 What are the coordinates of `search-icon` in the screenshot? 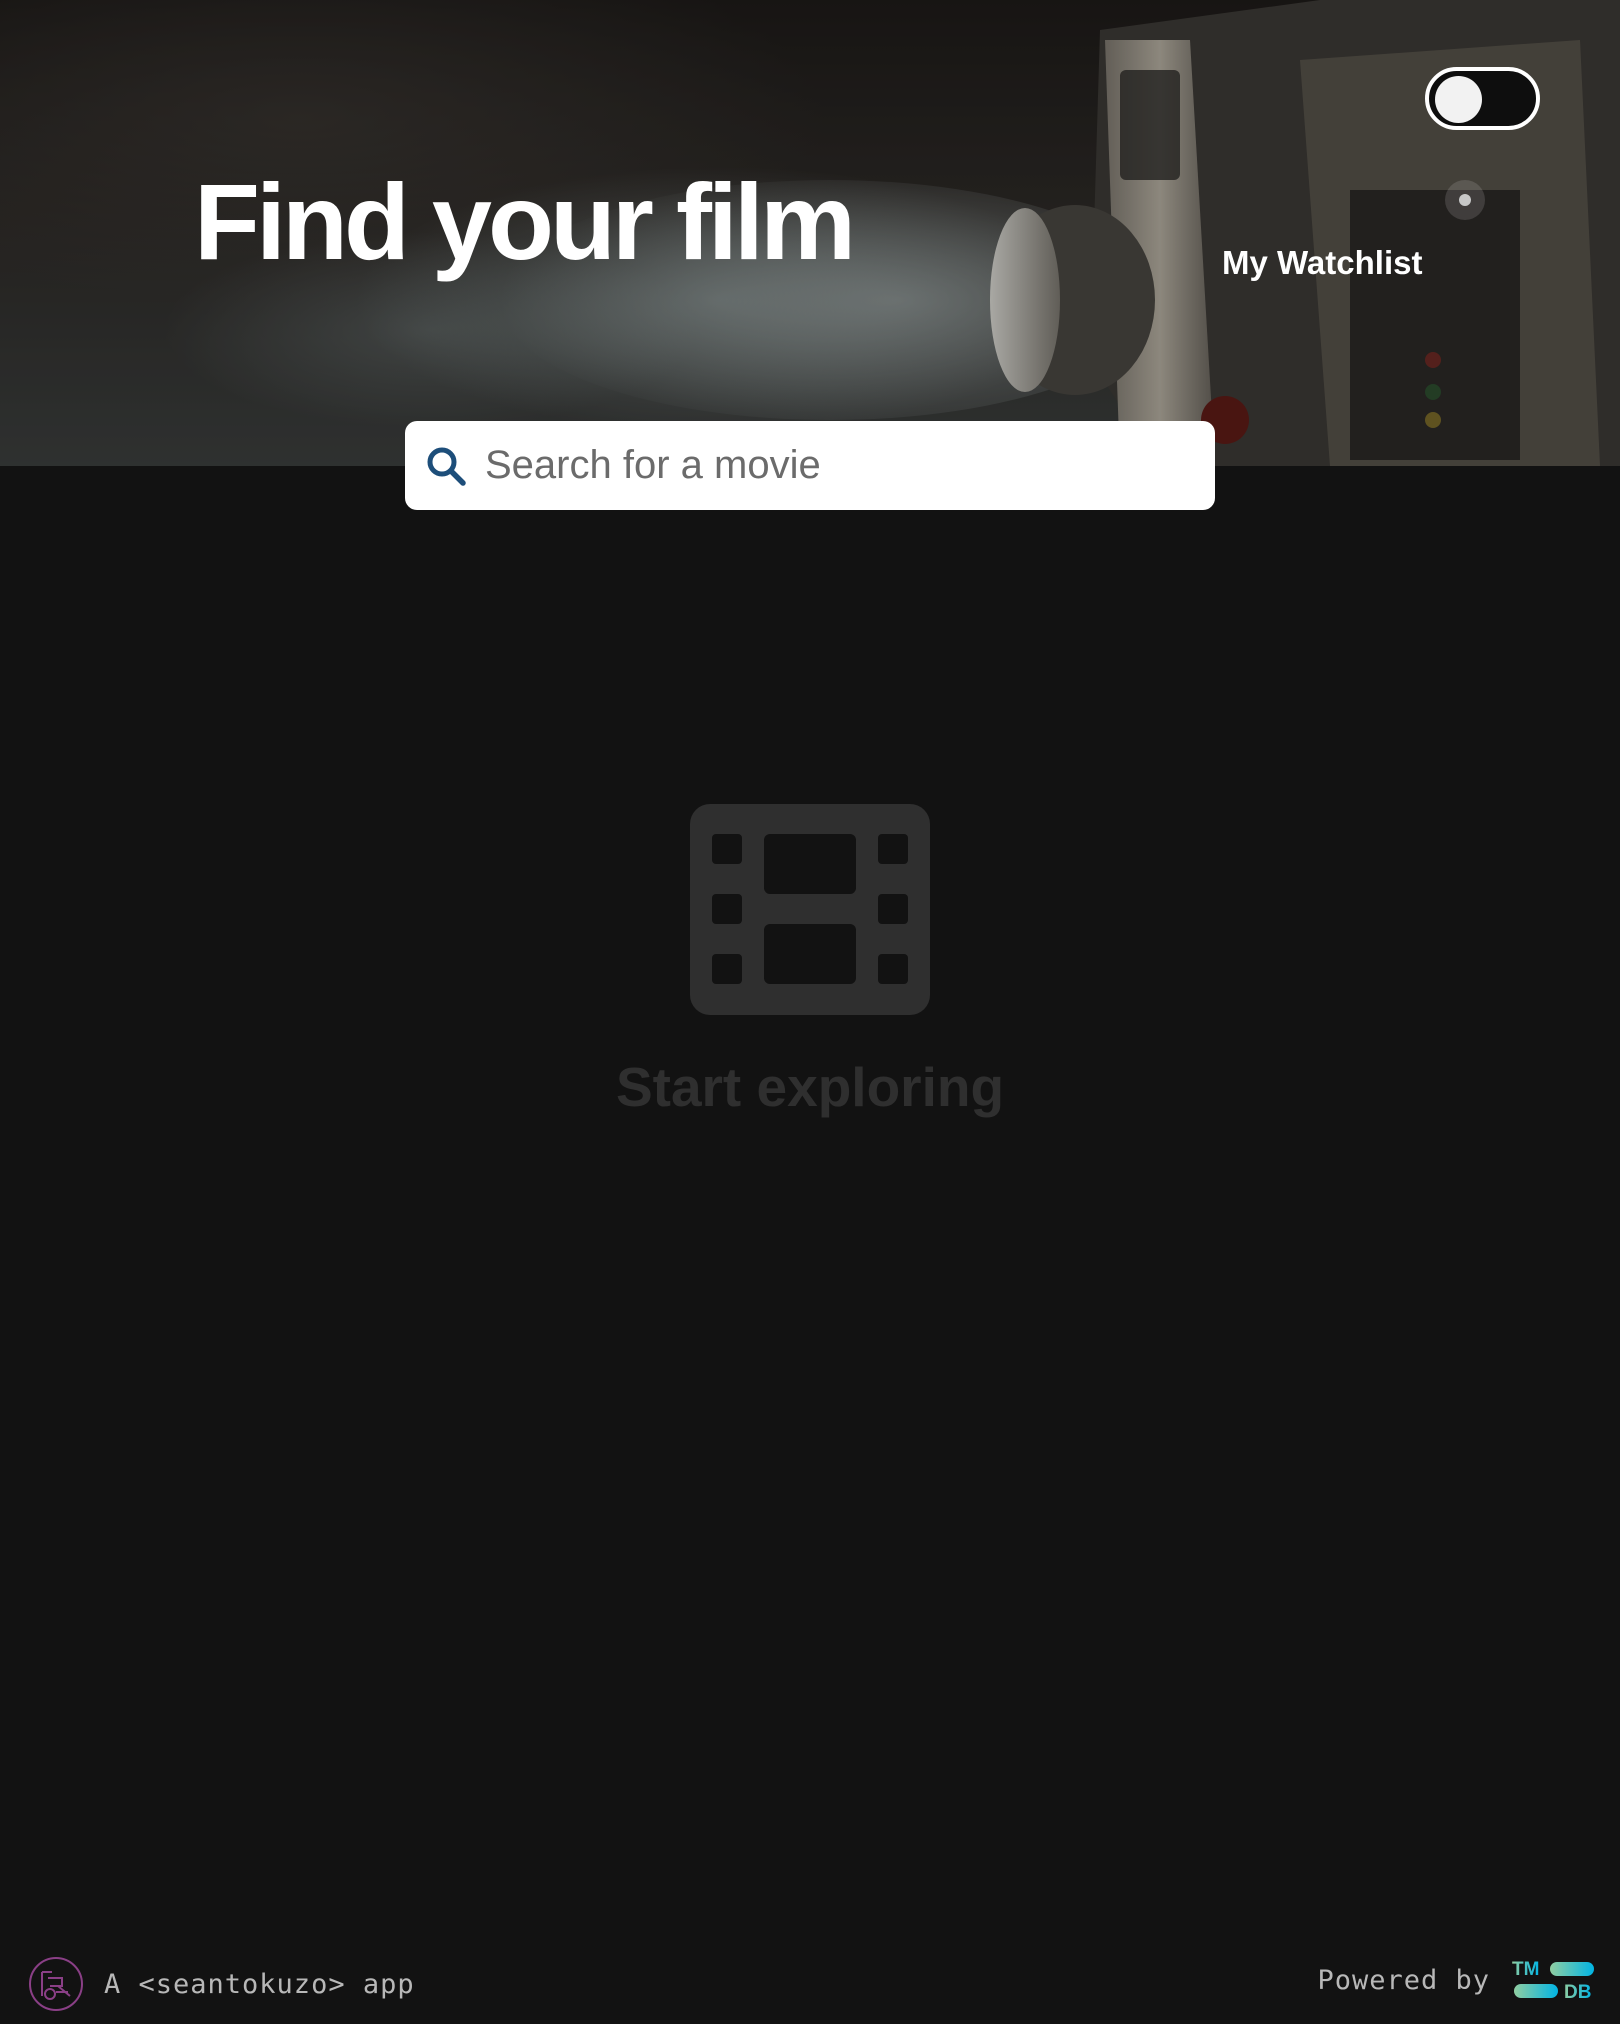 It's located at (446, 466).